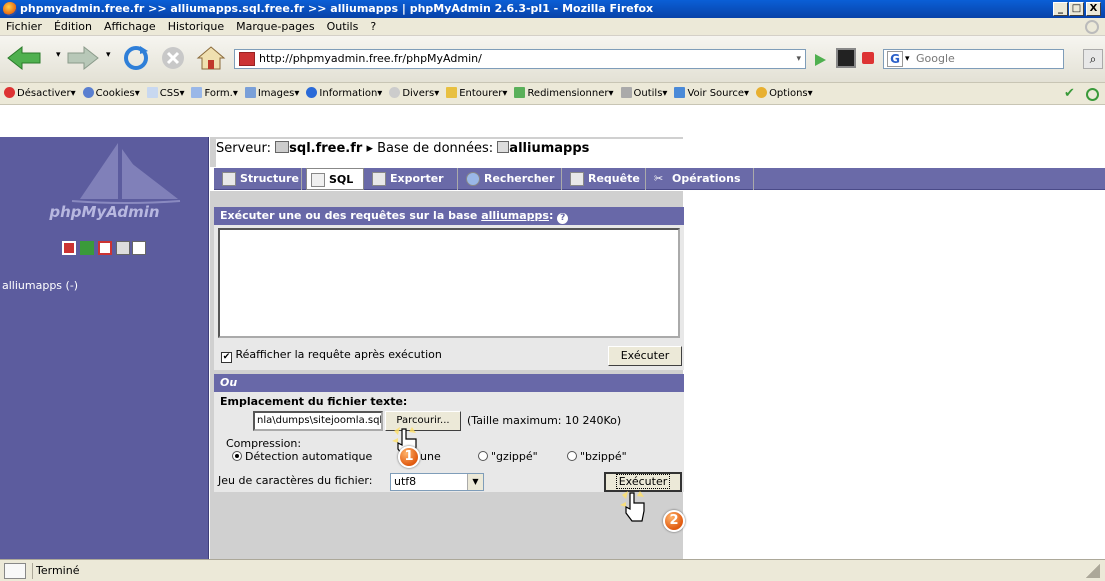 The height and width of the screenshot is (581, 1105). Describe the element at coordinates (130, 27) in the screenshot. I see `menu-affichage: Affichage` at that location.